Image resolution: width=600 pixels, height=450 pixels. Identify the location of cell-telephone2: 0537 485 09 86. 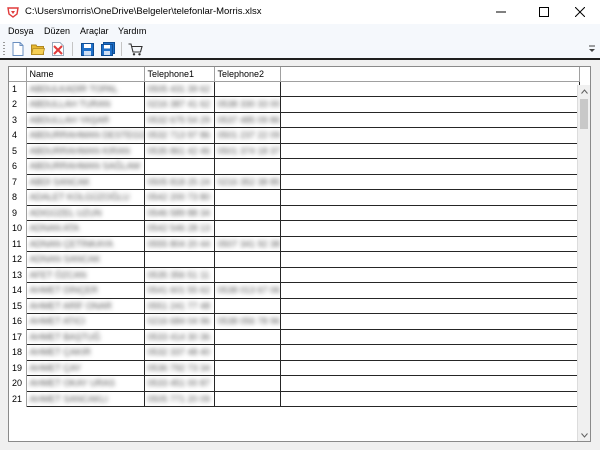
(247, 120).